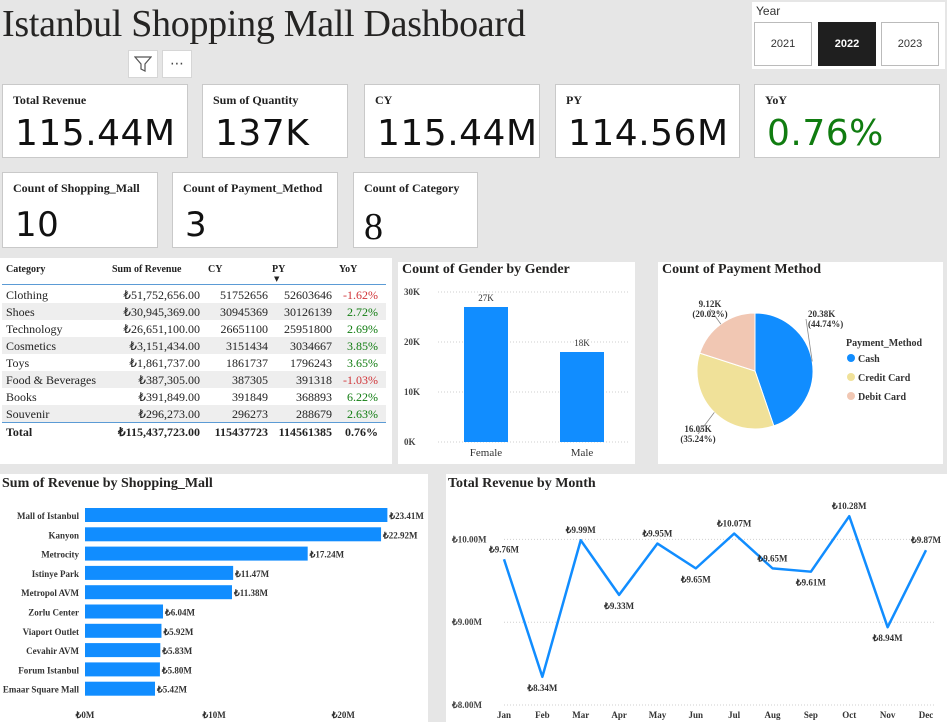  What do you see at coordinates (882, 397) in the screenshot?
I see `legend-item: Debit Card` at bounding box center [882, 397].